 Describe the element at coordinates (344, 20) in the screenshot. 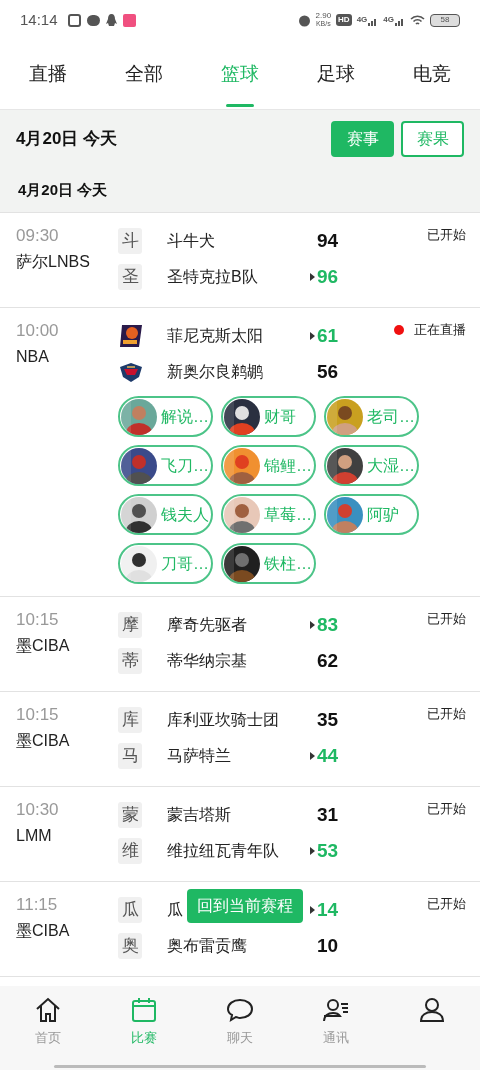

I see `hd-badge: HD` at that location.